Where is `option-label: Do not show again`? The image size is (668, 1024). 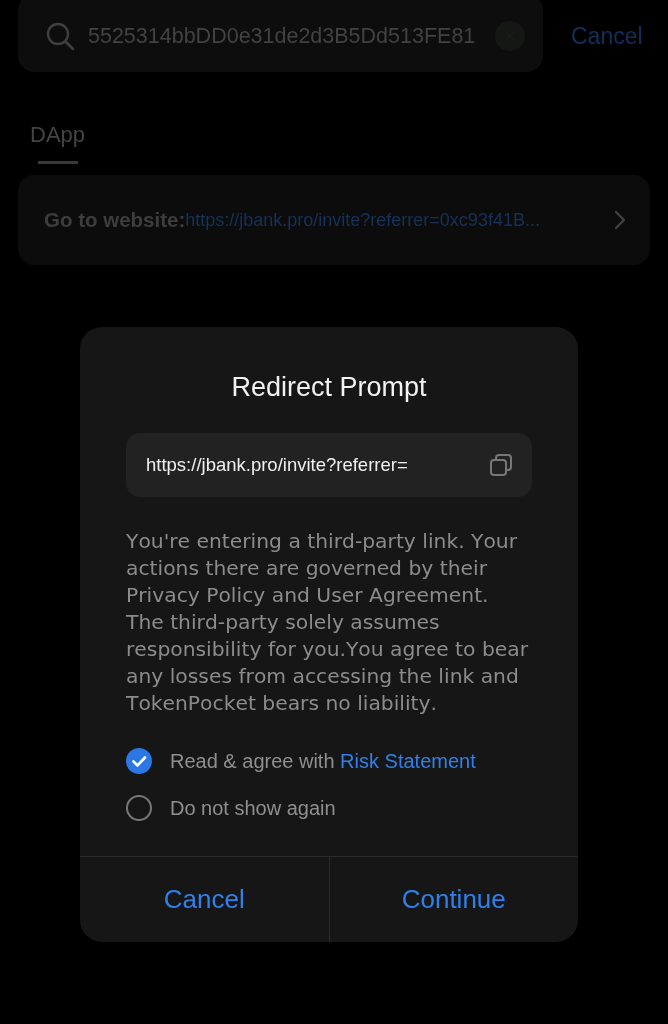
option-label: Do not show again is located at coordinates (253, 808).